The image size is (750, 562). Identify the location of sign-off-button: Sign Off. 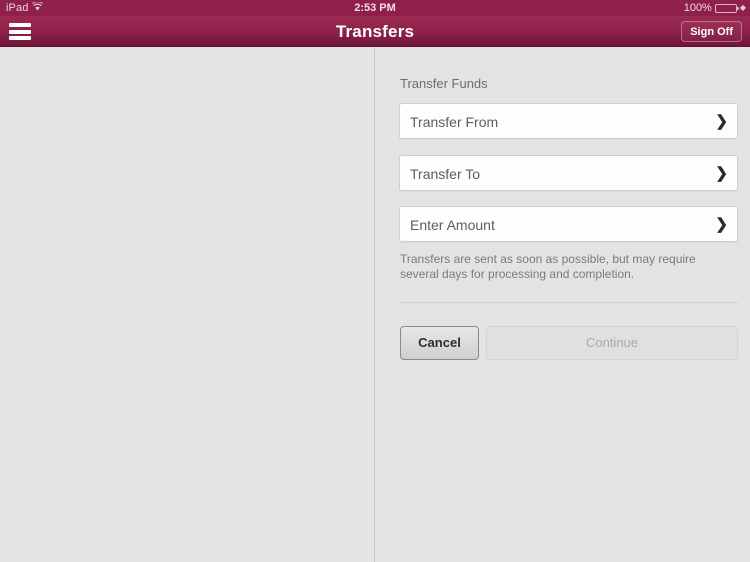
(711, 31).